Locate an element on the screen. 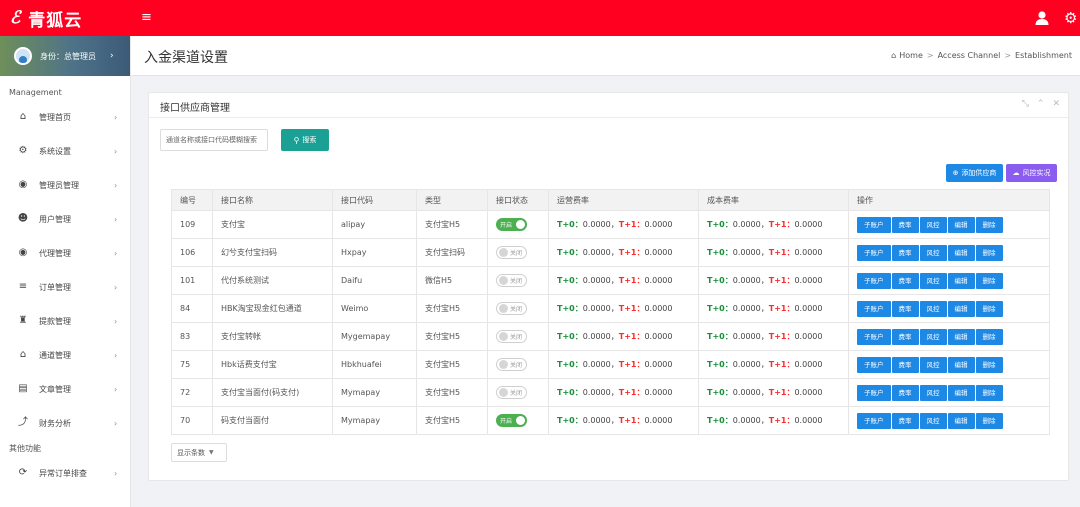  sidebar-item-label: 通道管理 is located at coordinates (55, 355).